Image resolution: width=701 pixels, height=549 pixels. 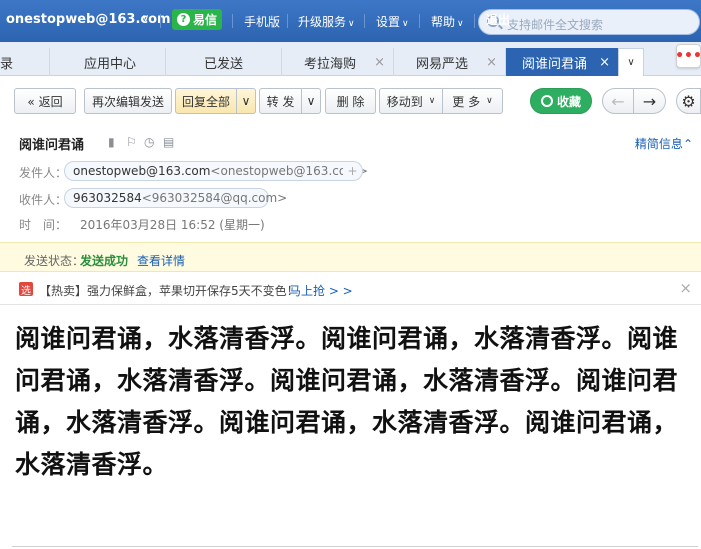 I want to click on yixin-icon: ?, so click(x=183, y=19).